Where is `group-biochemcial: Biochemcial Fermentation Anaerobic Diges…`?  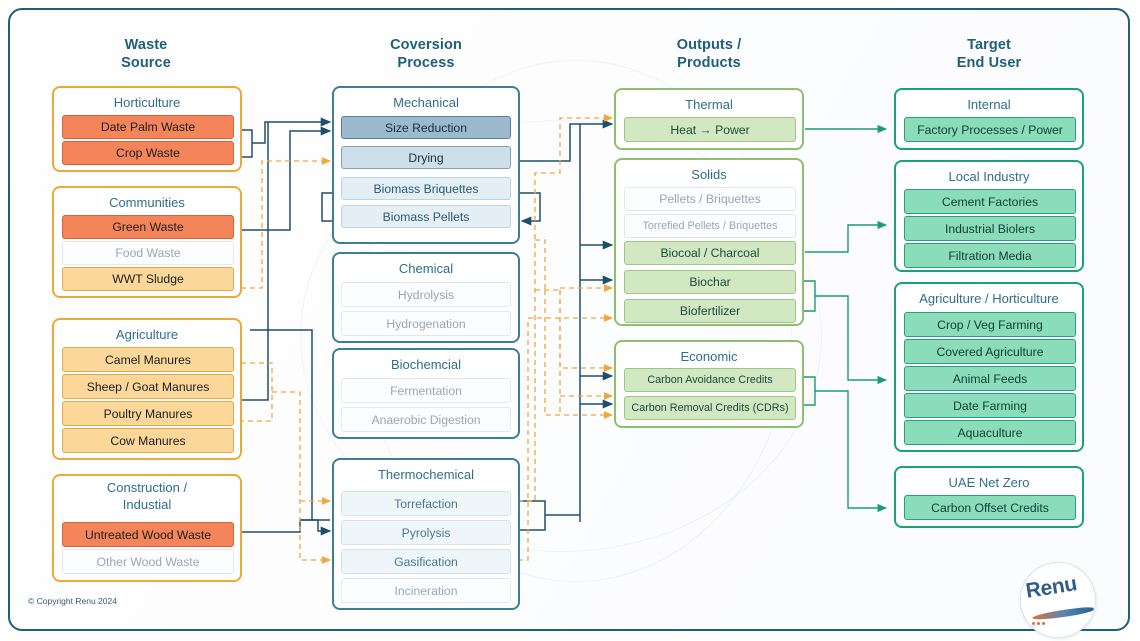
group-biochemcial: Biochemcial Fermentation Anaerobic Diges… is located at coordinates (426, 393).